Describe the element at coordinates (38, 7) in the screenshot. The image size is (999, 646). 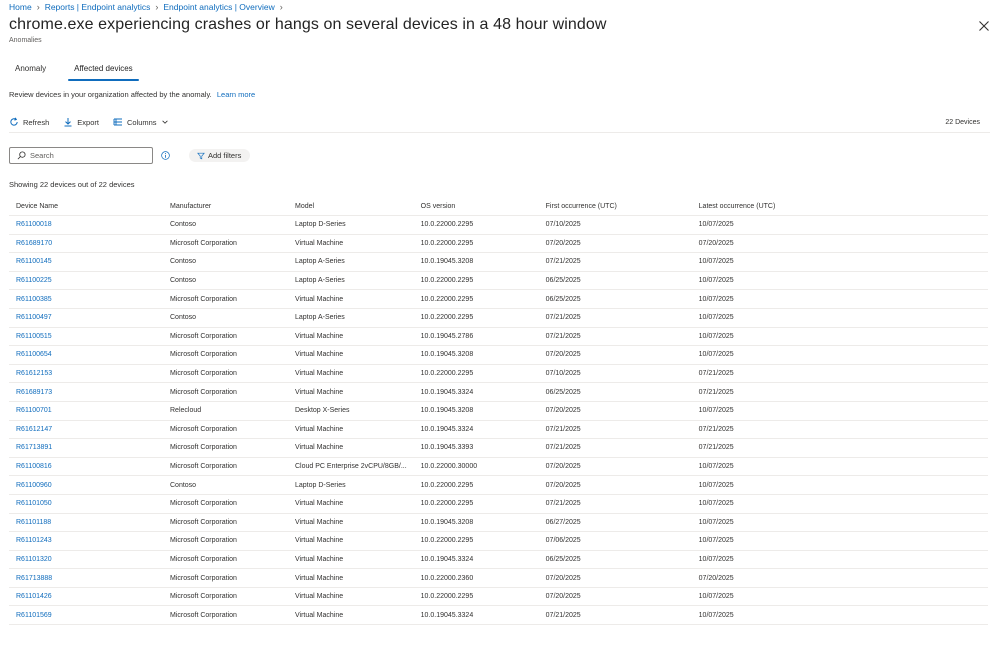
I see `chevron-right-icon: ›` at that location.